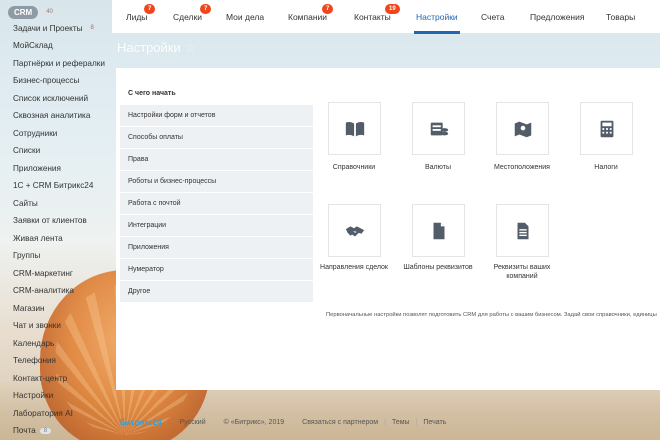 This screenshot has height=440, width=660. What do you see at coordinates (43, 273) in the screenshot?
I see `menu-item-crm-marketing: CRM-маркетинг` at bounding box center [43, 273].